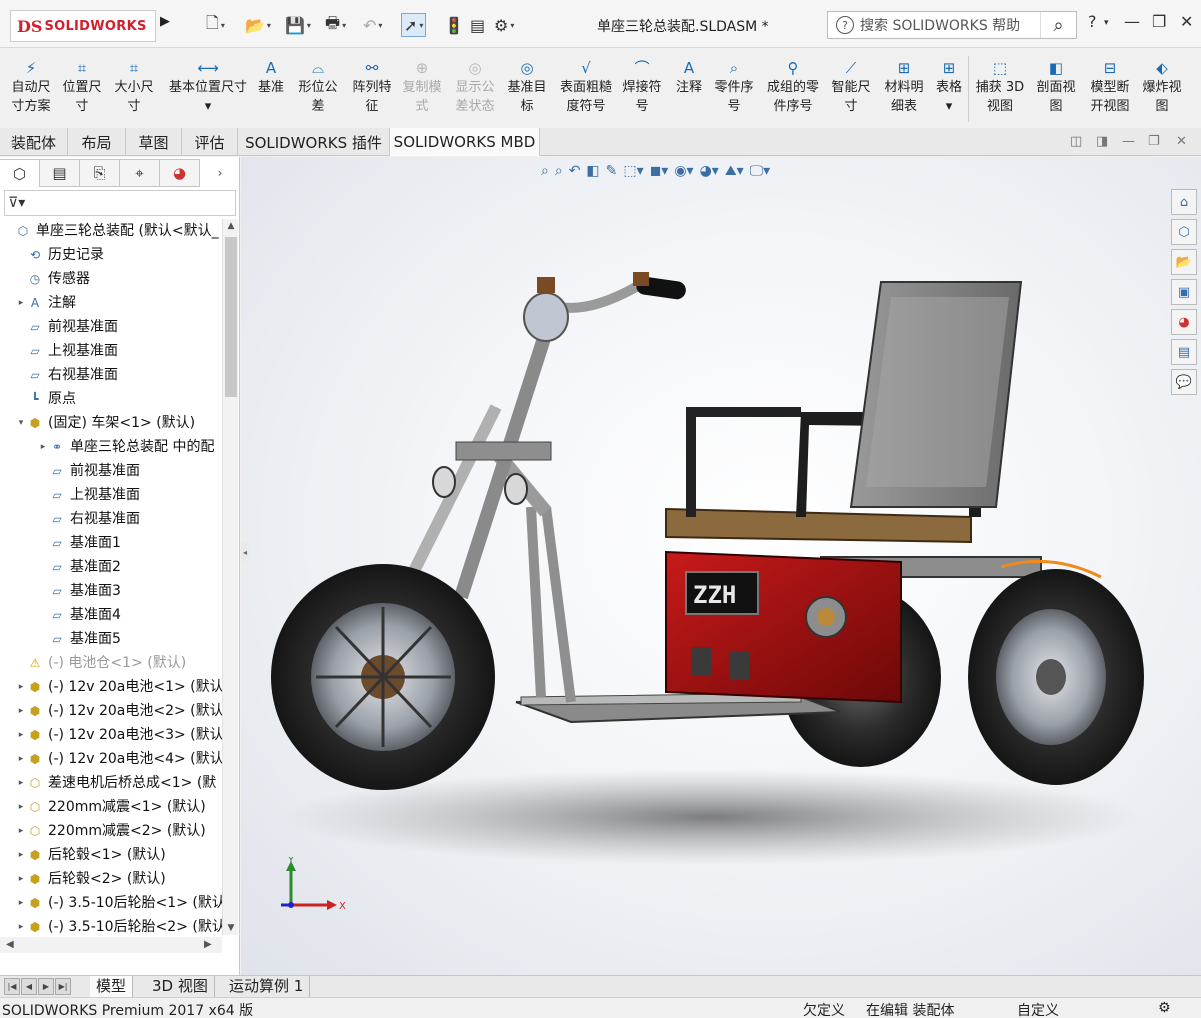 This screenshot has height=1018, width=1201. Describe the element at coordinates (154, 142) in the screenshot. I see `tab-sketch: 草图` at that location.